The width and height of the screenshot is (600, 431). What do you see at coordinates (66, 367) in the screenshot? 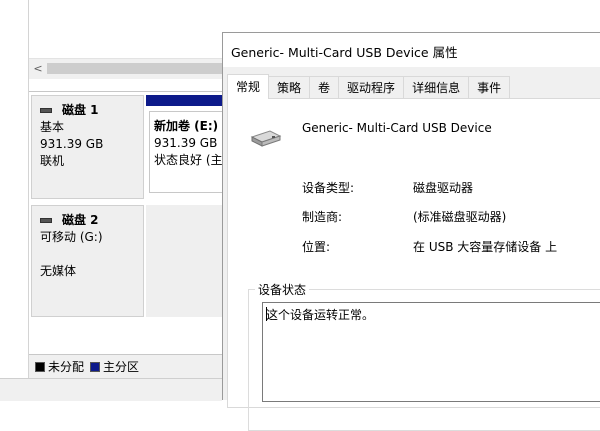
I see `legend-label: 未分配` at bounding box center [66, 367].